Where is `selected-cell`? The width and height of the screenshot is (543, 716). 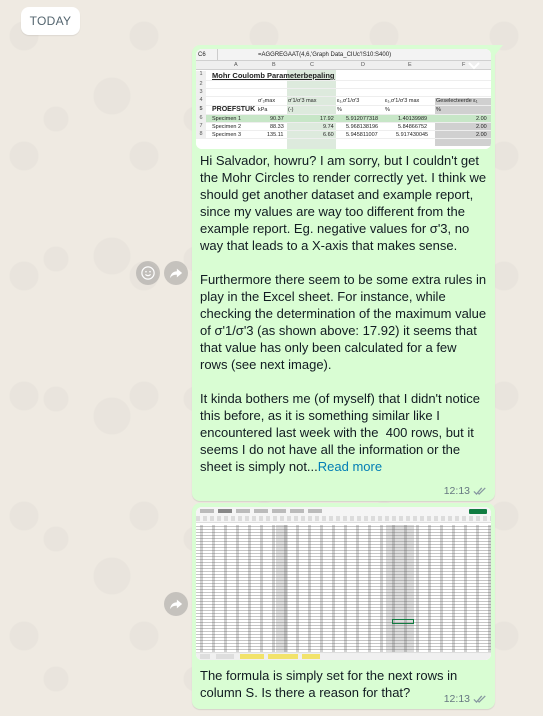
selected-cell is located at coordinates (403, 621).